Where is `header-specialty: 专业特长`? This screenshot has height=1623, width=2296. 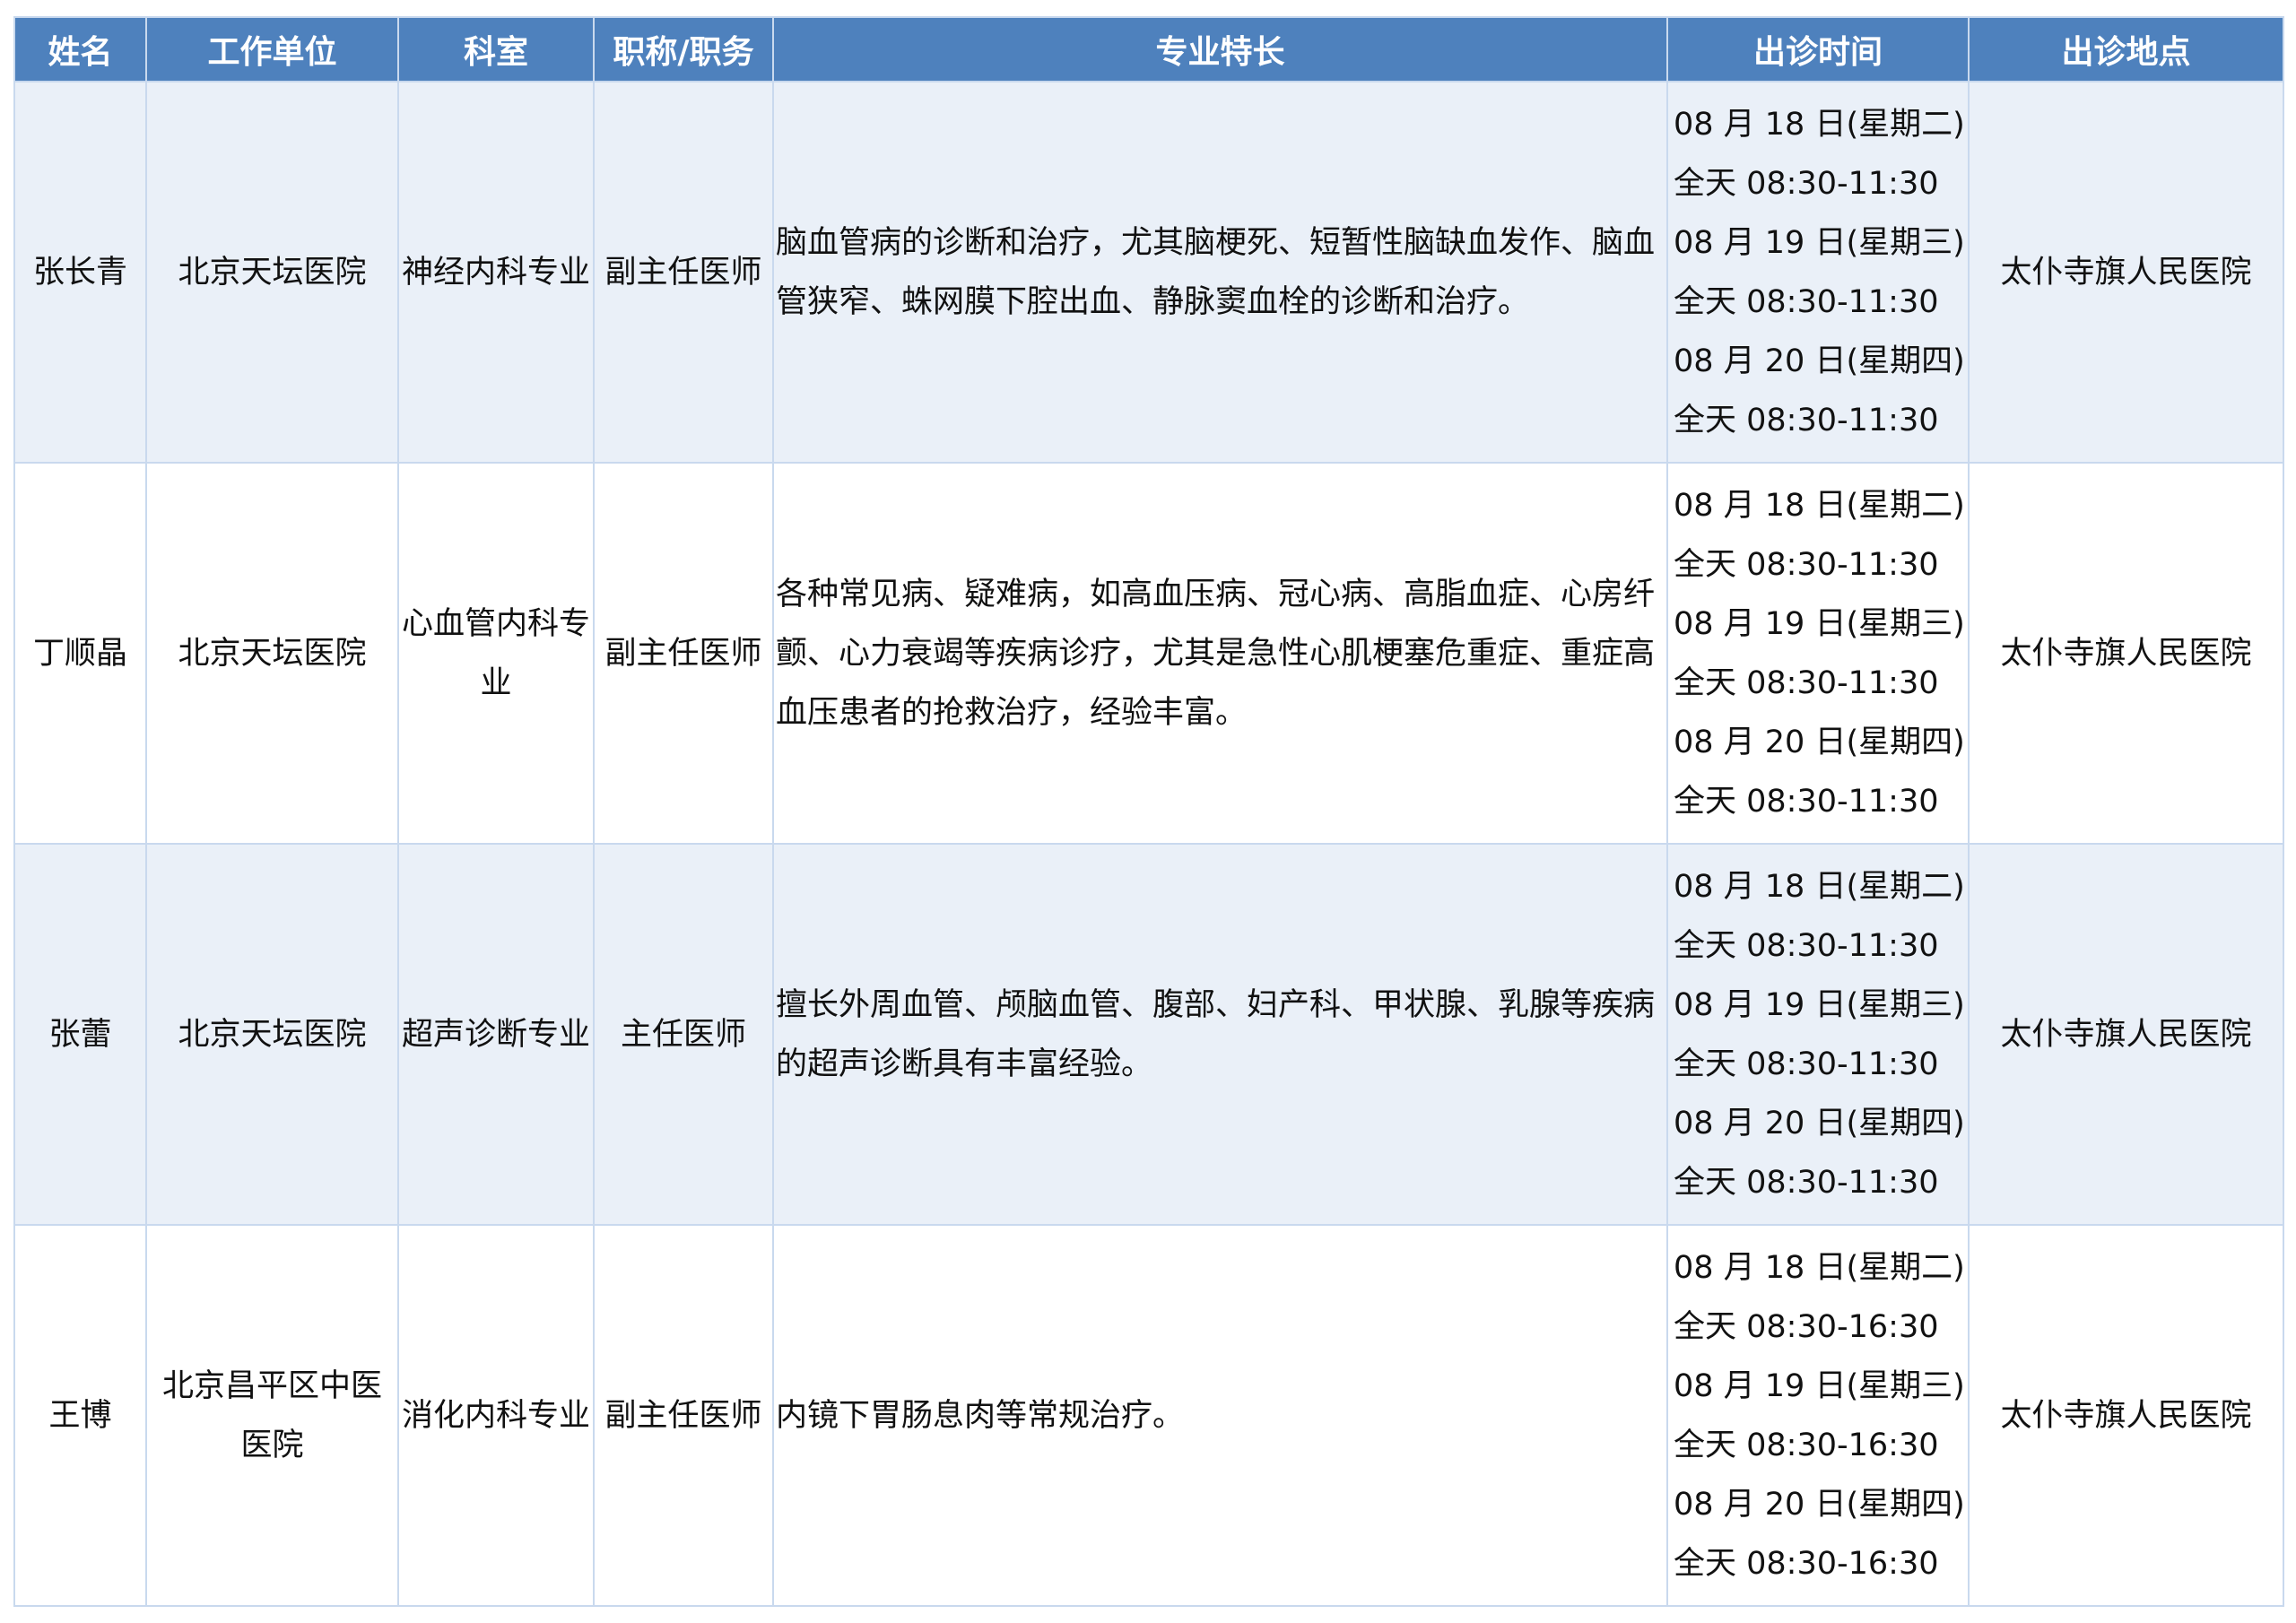 header-specialty: 专业特长 is located at coordinates (1220, 49).